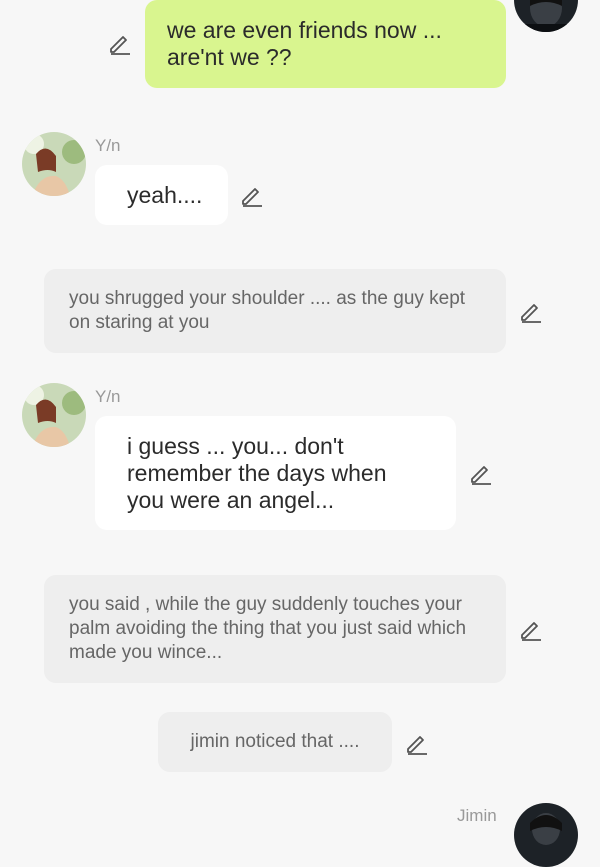  Describe the element at coordinates (546, 16) in the screenshot. I see `avatar-jimin-top` at that location.